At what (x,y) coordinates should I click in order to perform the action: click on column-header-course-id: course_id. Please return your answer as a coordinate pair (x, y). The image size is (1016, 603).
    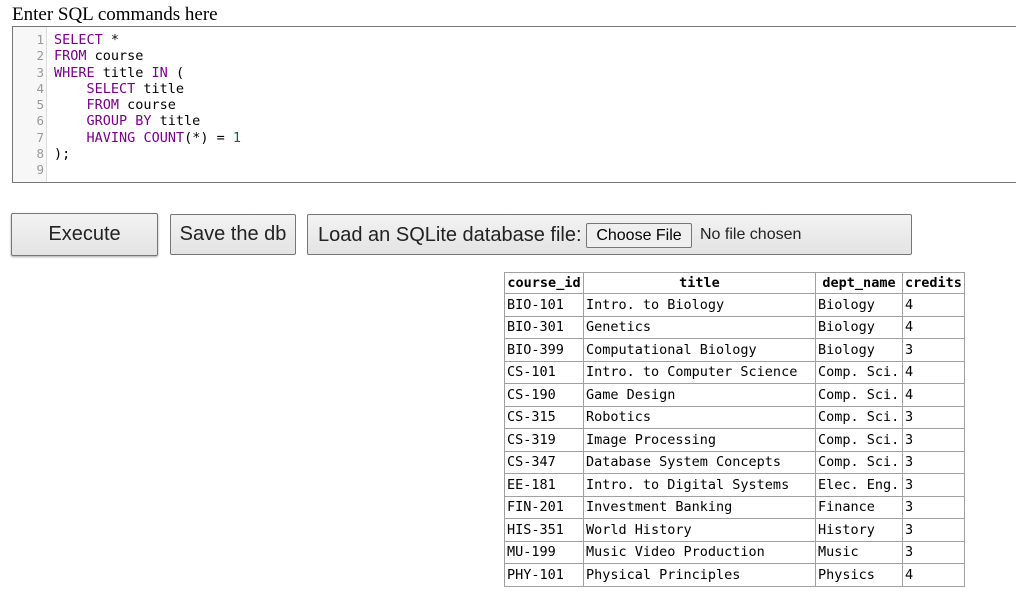
    Looking at the image, I should click on (544, 283).